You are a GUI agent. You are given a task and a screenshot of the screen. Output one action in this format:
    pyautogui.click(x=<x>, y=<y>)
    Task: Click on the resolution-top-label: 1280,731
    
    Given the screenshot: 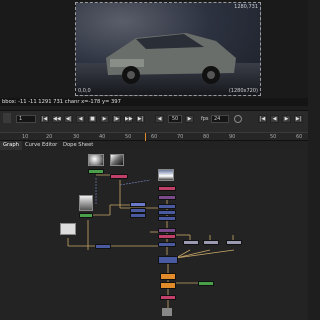 What is the action you would take?
    pyautogui.click(x=246, y=7)
    